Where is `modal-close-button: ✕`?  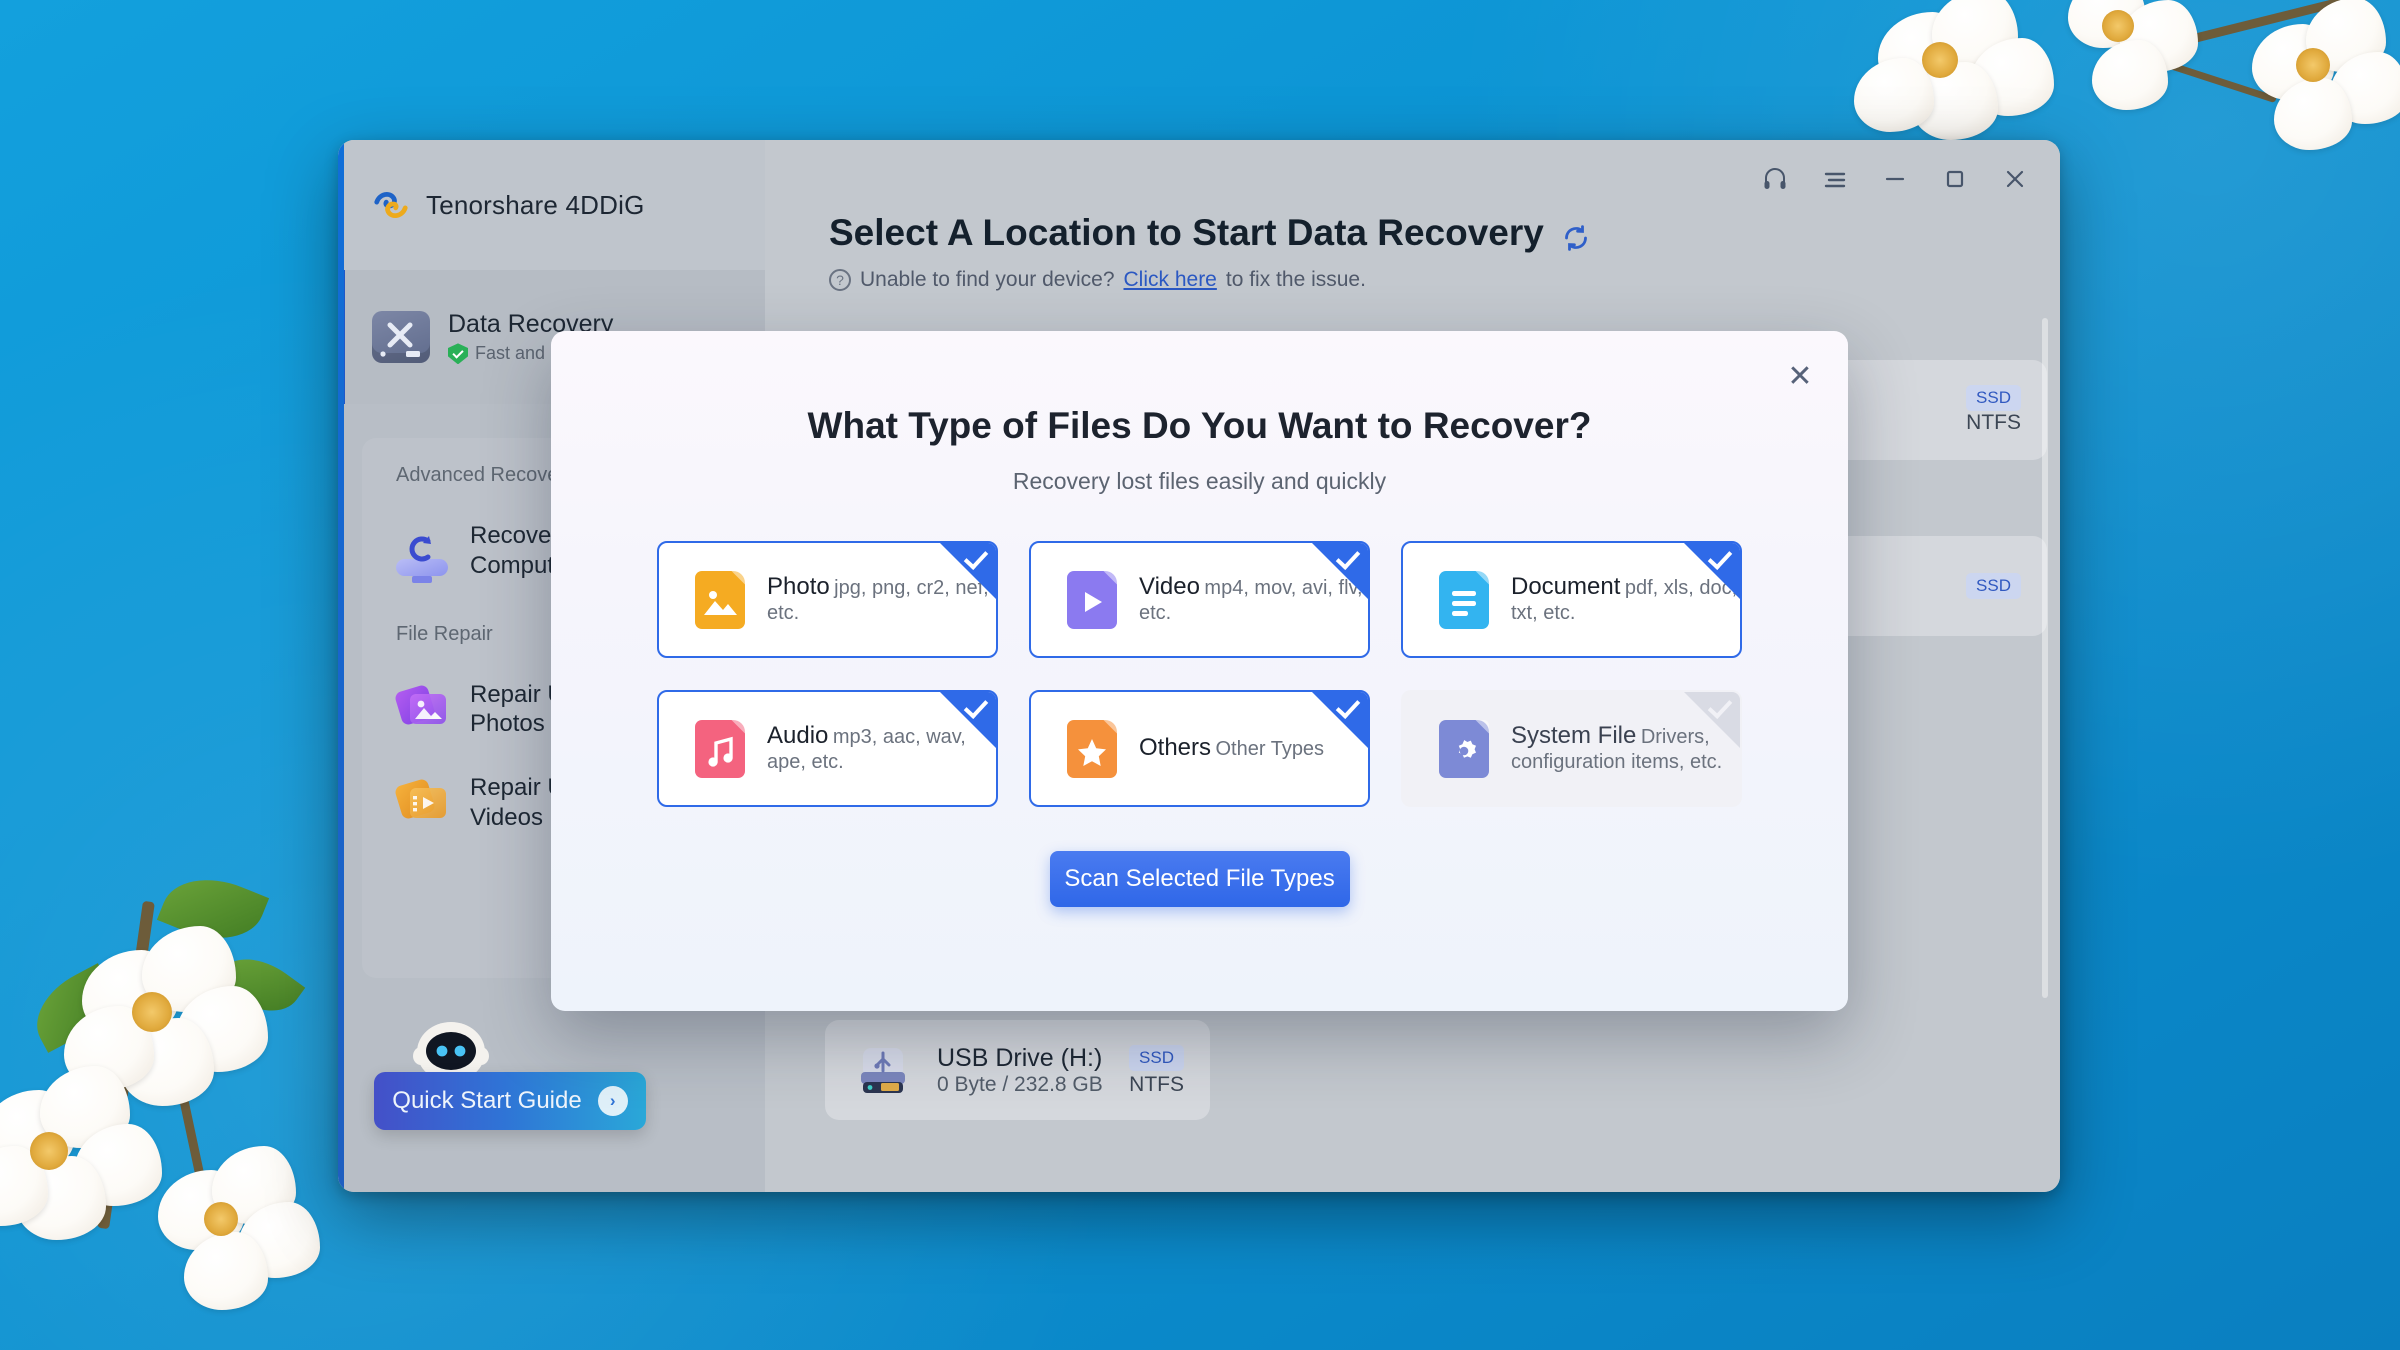
modal-close-button: ✕ is located at coordinates (1800, 377).